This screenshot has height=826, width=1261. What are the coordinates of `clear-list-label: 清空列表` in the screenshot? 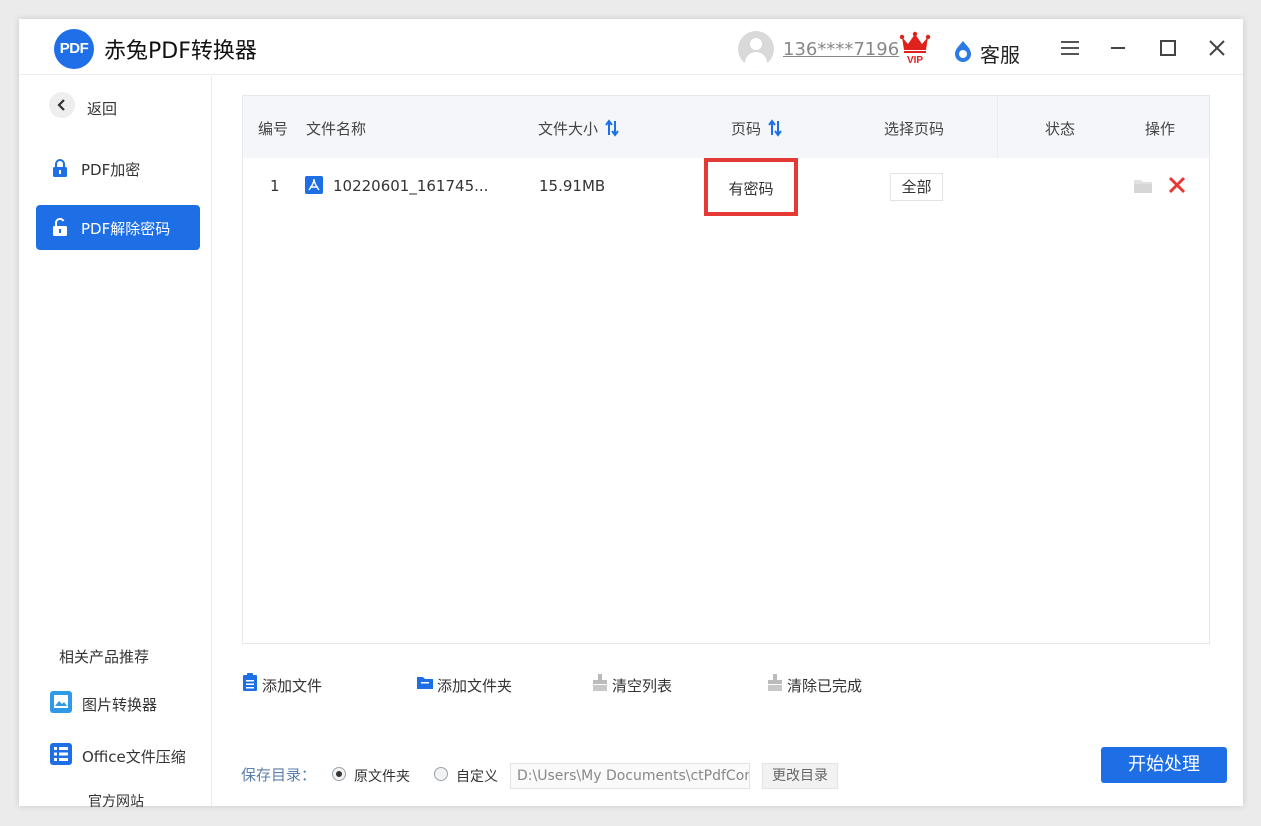 It's located at (642, 686).